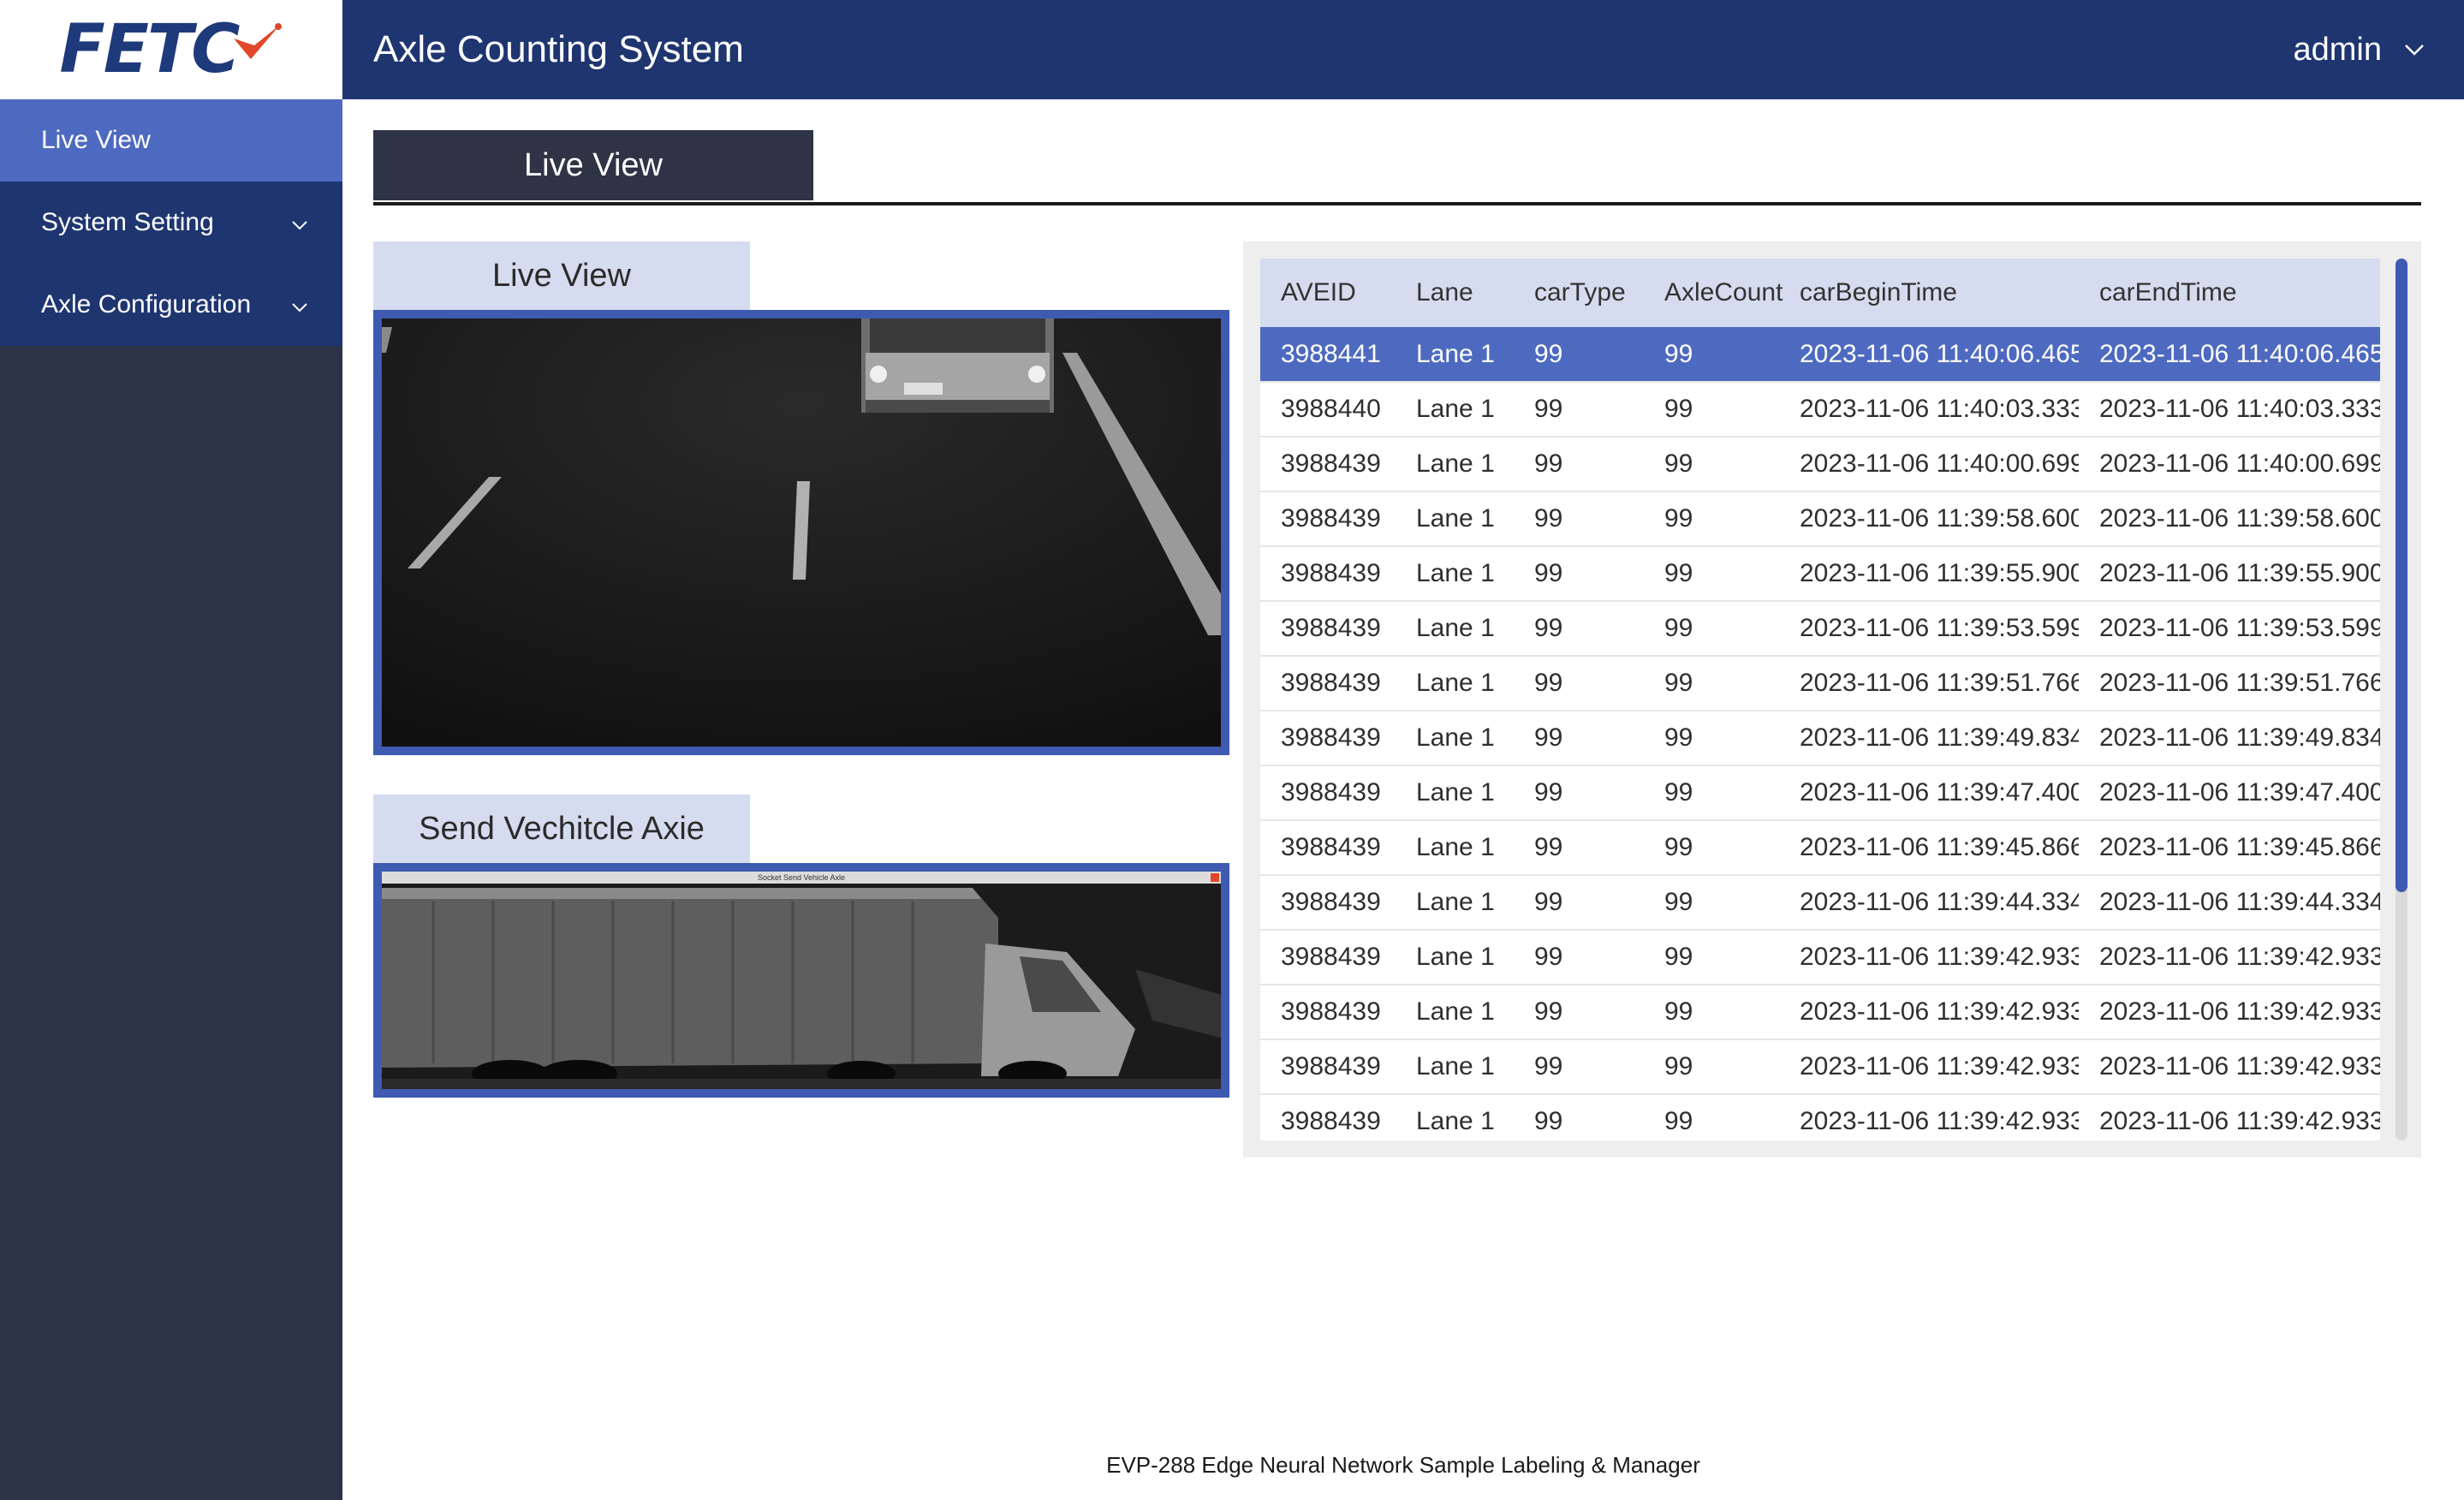  What do you see at coordinates (2338, 49) in the screenshot?
I see `user-name: admin` at bounding box center [2338, 49].